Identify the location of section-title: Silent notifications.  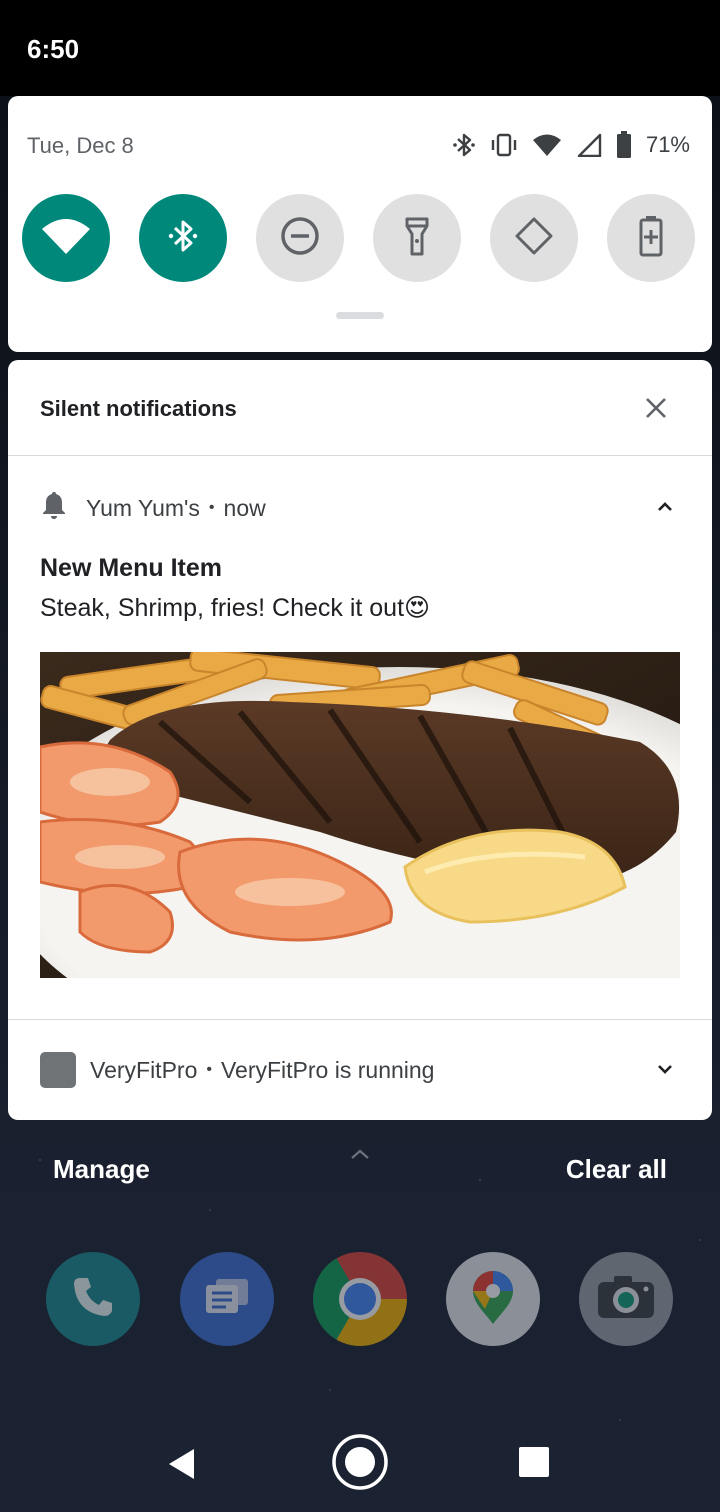
(138, 408).